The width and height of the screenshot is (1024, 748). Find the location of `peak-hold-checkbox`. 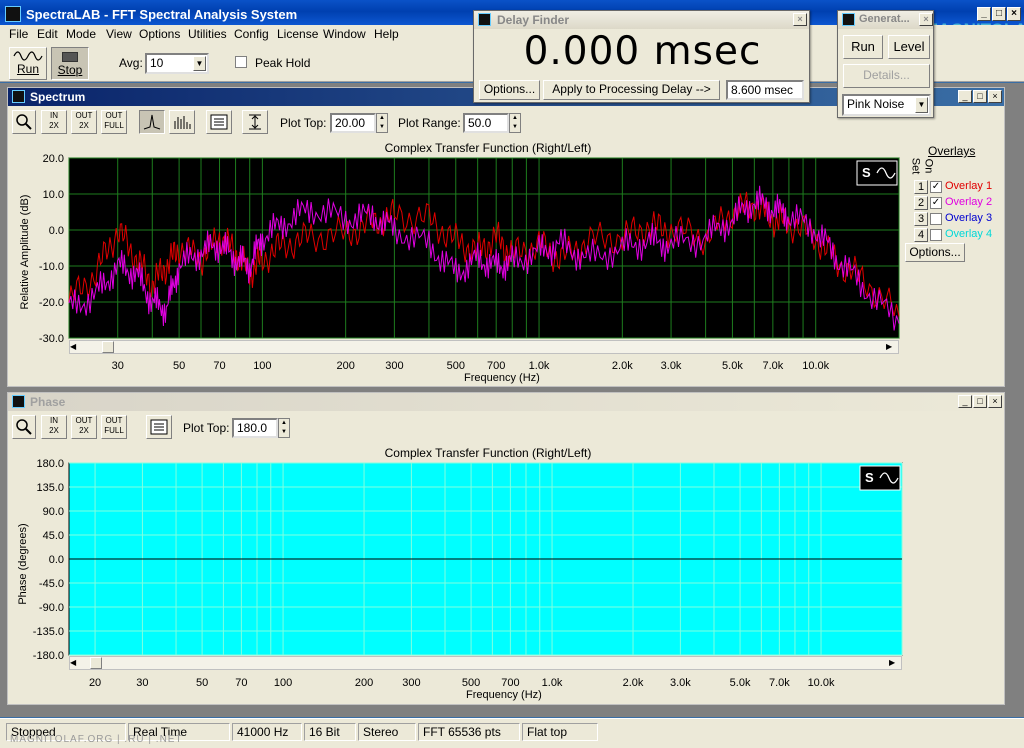

peak-hold-checkbox is located at coordinates (241, 62).